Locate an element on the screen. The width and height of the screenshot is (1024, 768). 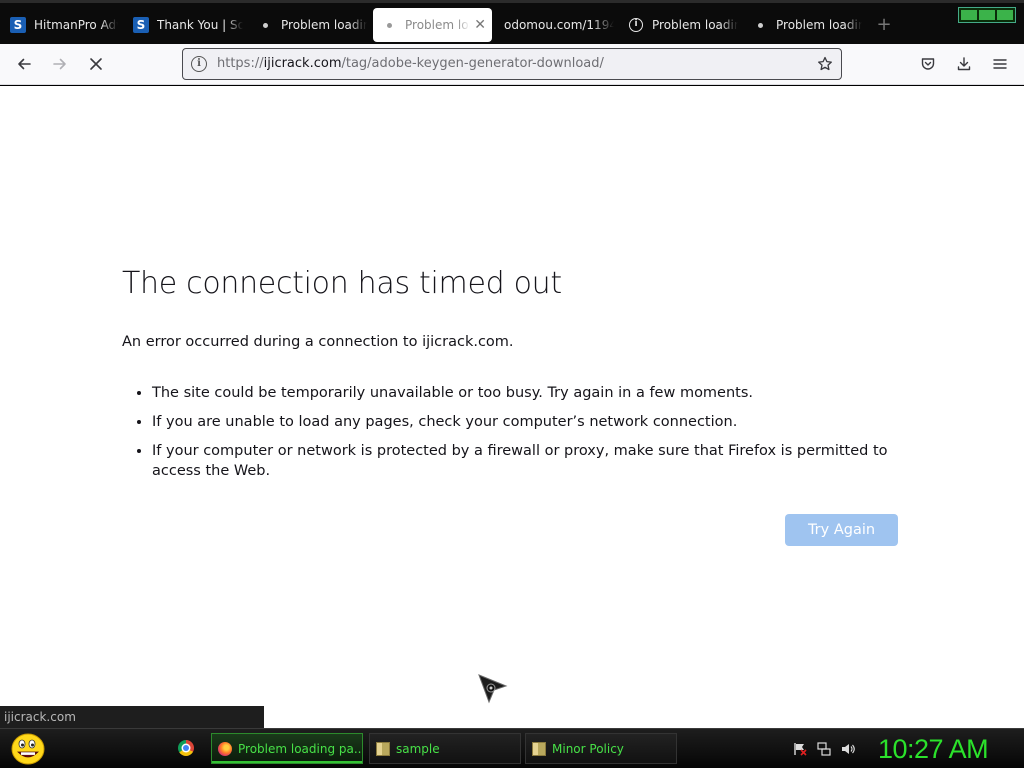
tab-hitmanpro: S HitmanPro Advanced is located at coordinates (64, 25).